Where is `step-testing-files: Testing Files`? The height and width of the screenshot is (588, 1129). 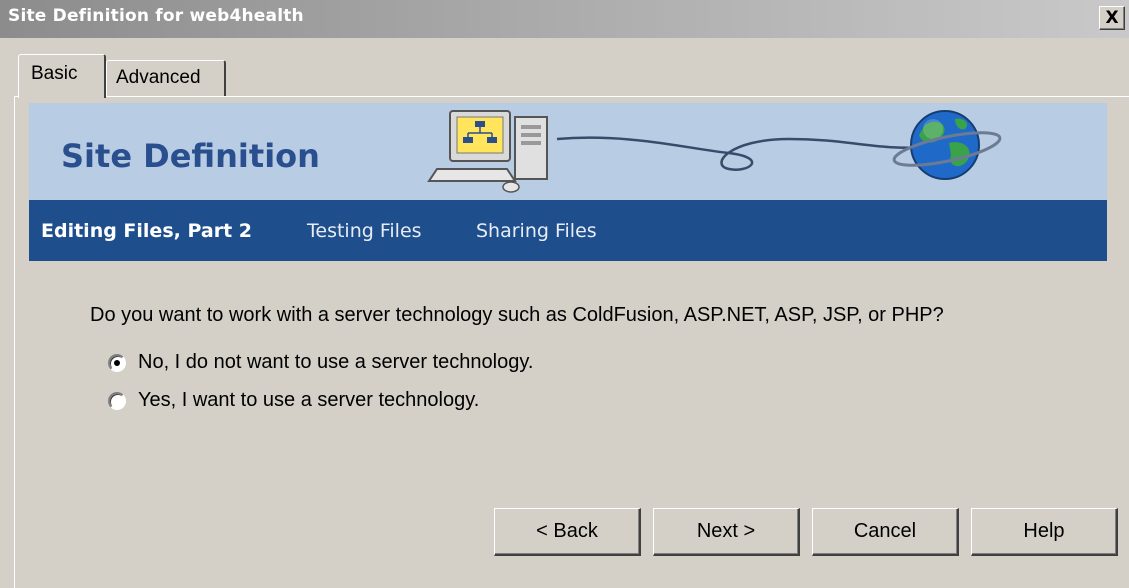
step-testing-files: Testing Files is located at coordinates (364, 231).